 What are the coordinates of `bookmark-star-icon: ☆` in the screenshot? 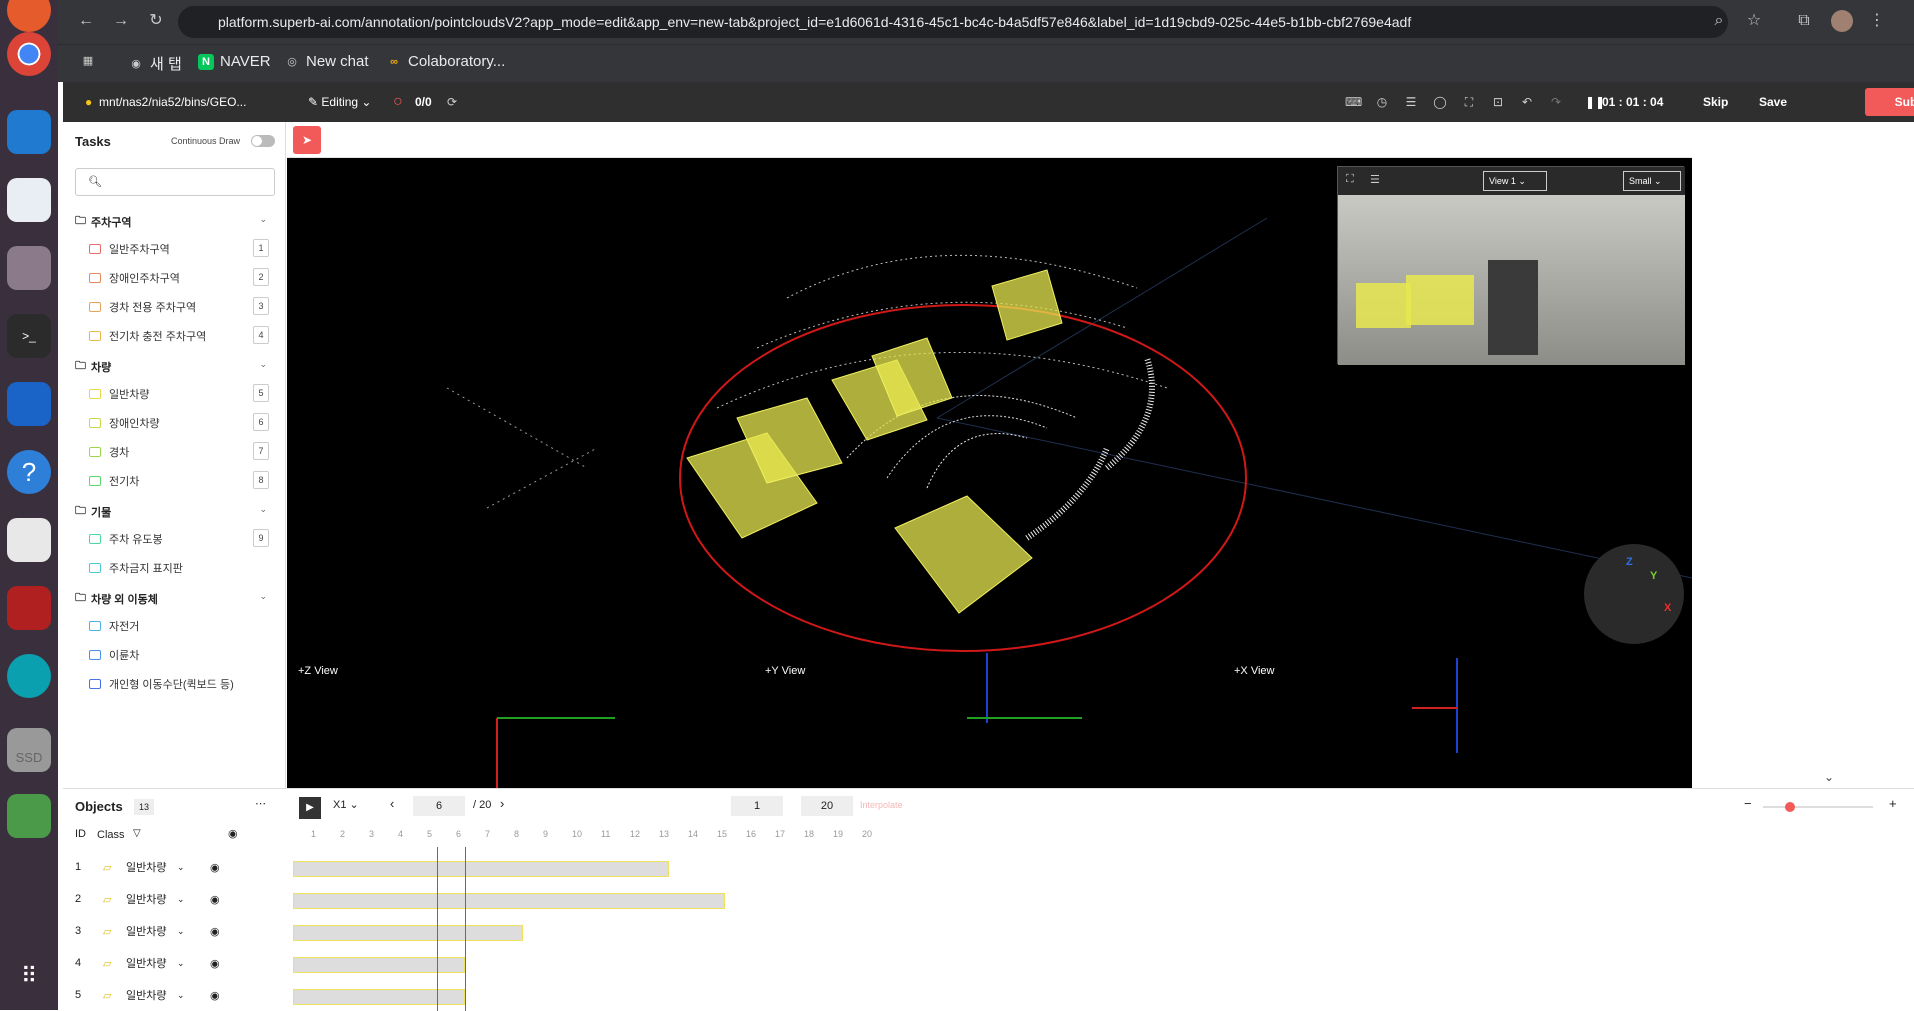 It's located at (1754, 21).